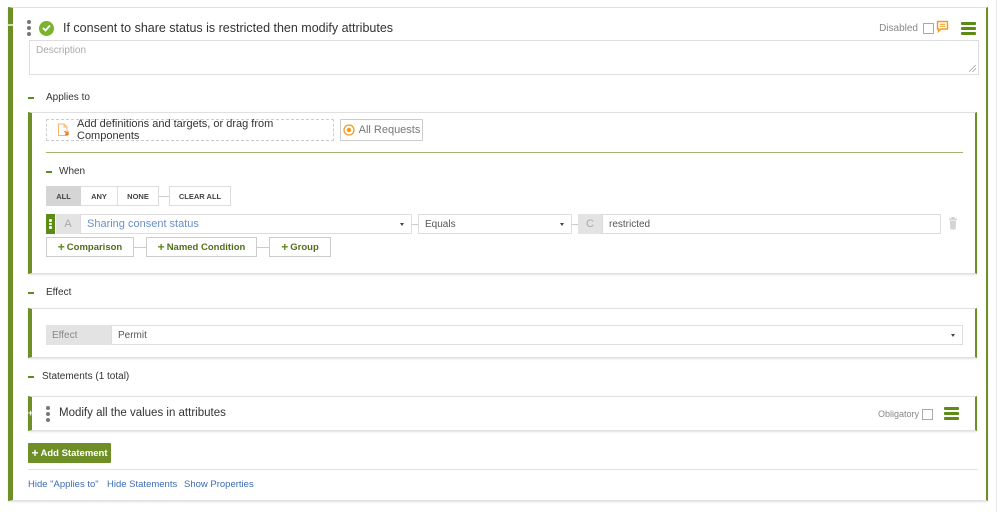 This screenshot has height=512, width=1000. Describe the element at coordinates (90, 247) in the screenshot. I see `add-comparison-button: + Comparison` at that location.